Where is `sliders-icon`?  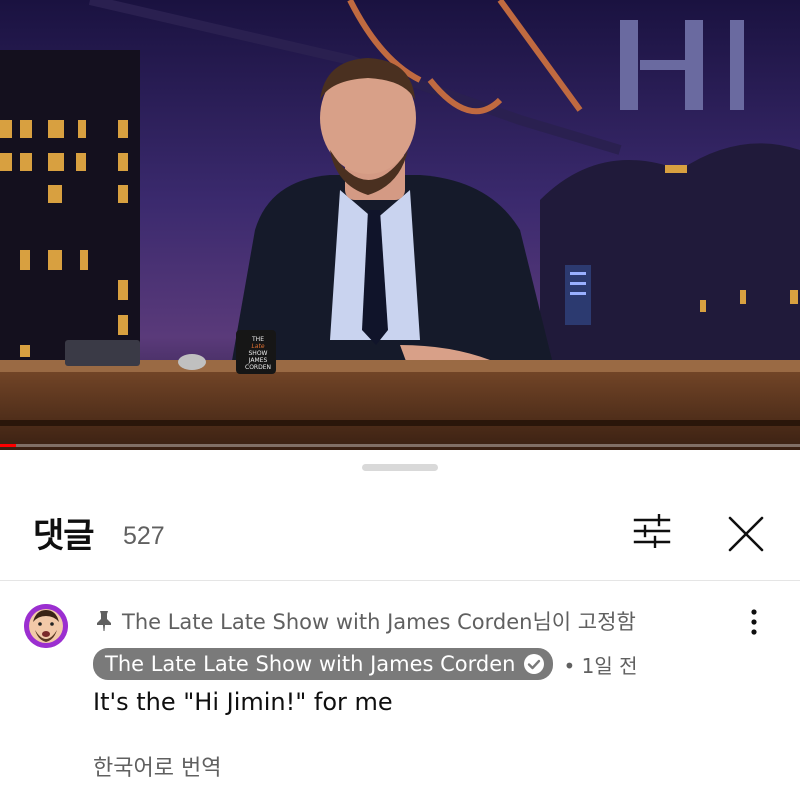 sliders-icon is located at coordinates (652, 531).